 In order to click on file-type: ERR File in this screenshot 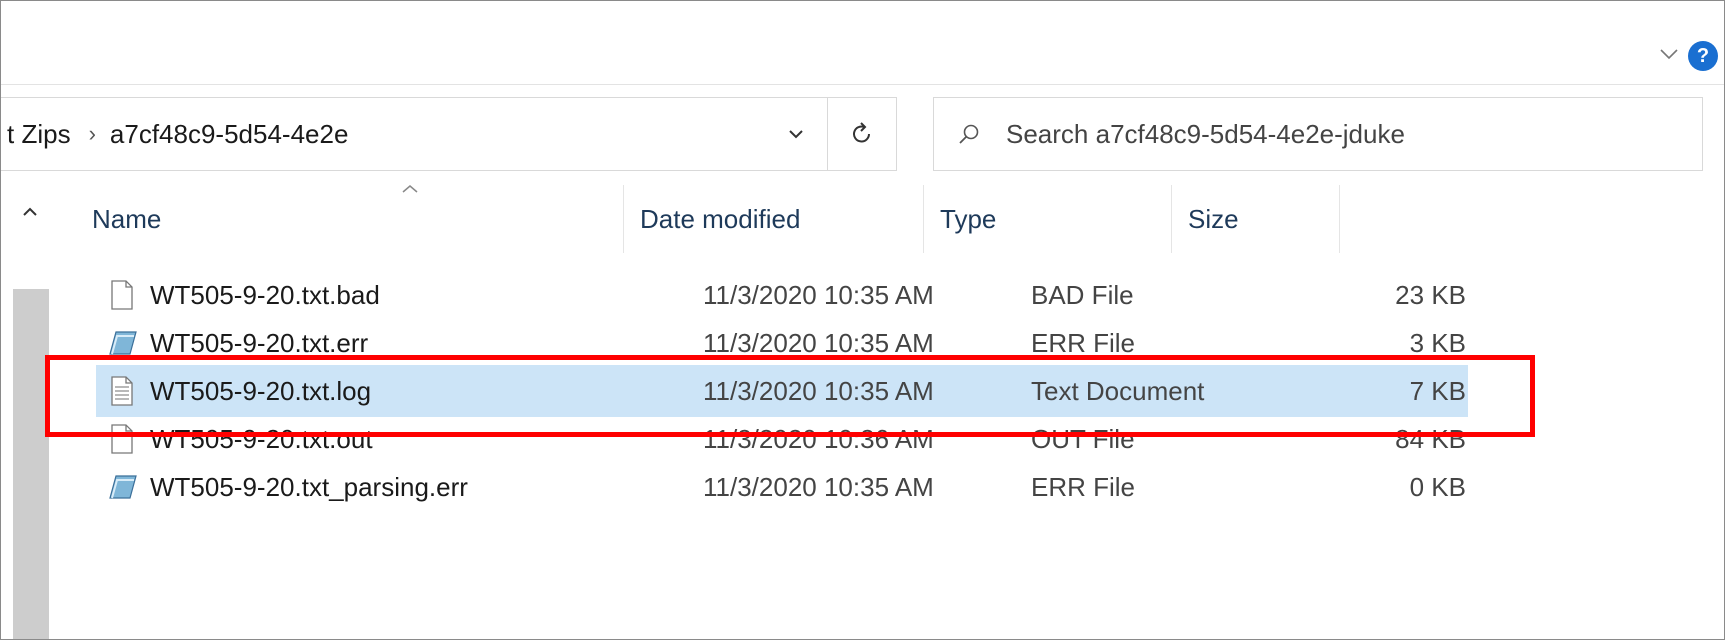, I will do `click(1083, 486)`.